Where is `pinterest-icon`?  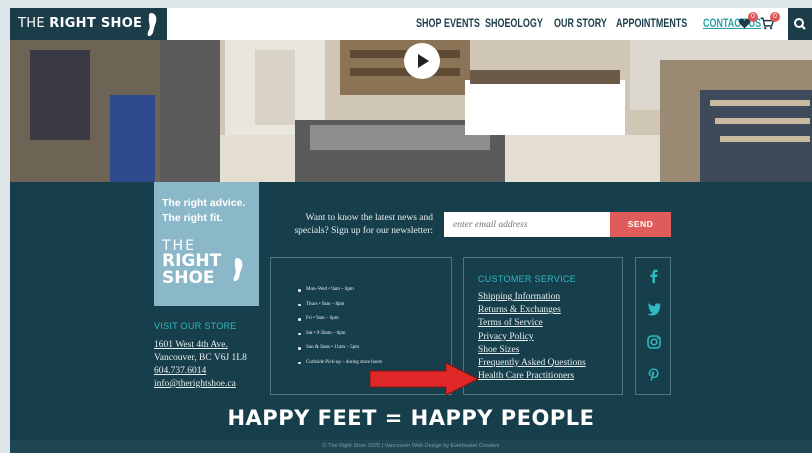
pinterest-icon is located at coordinates (654, 375).